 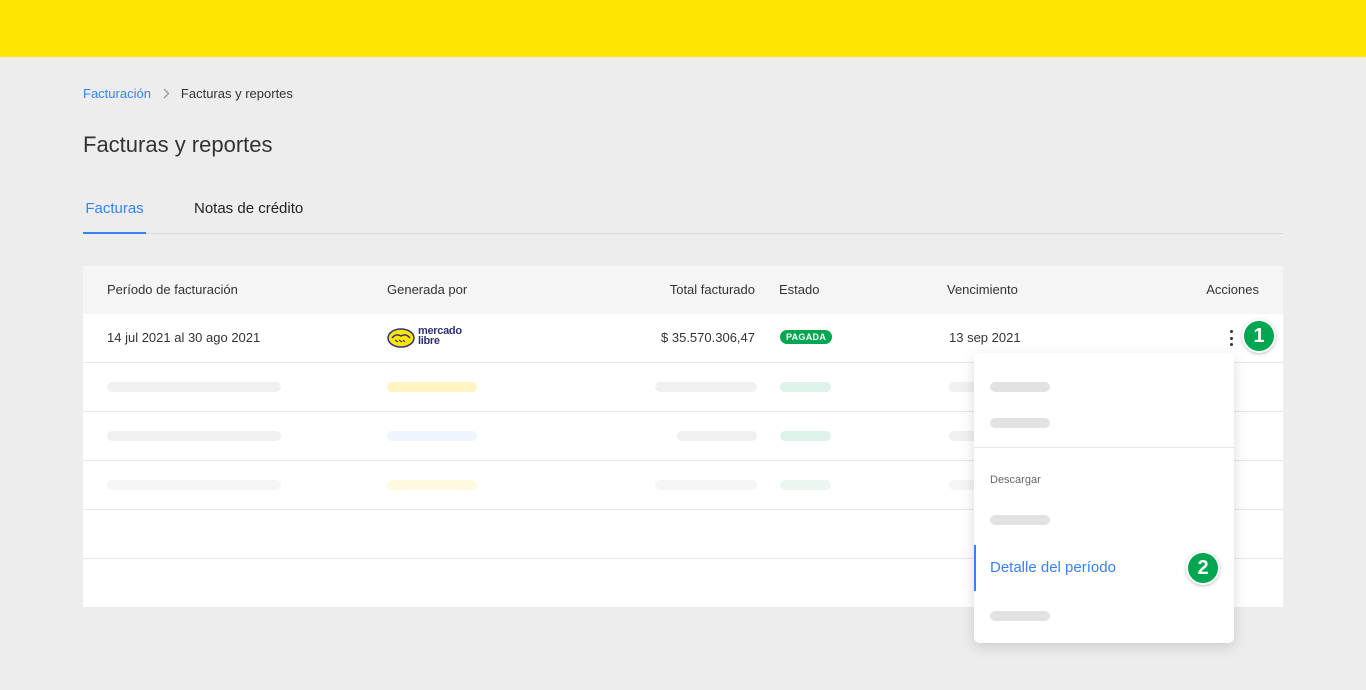 What do you see at coordinates (799, 289) in the screenshot?
I see `column-header-status: Estado` at bounding box center [799, 289].